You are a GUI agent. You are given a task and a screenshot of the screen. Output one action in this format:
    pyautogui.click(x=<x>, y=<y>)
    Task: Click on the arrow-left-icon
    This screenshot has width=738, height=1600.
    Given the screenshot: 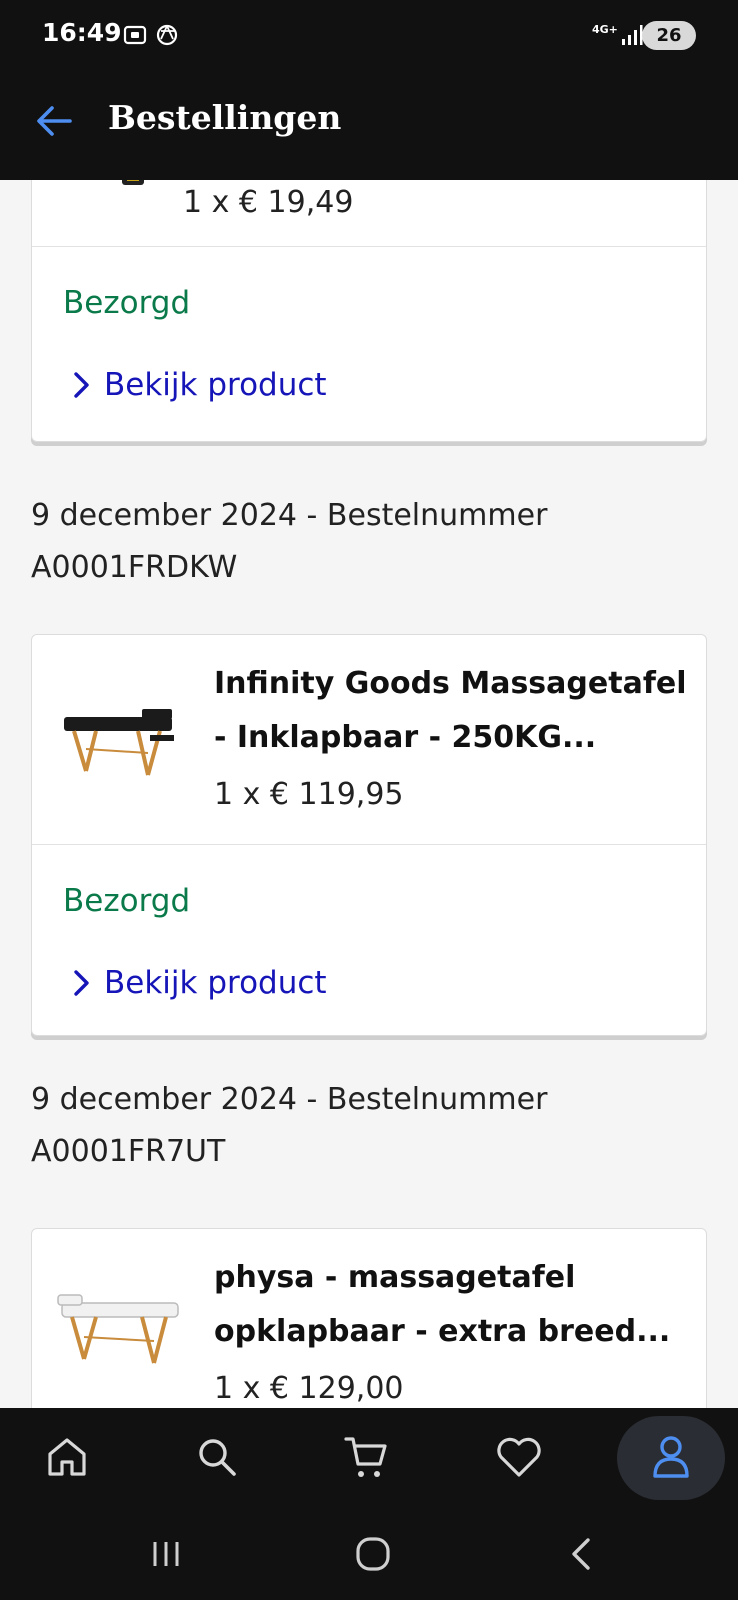 What is the action you would take?
    pyautogui.click(x=54, y=121)
    